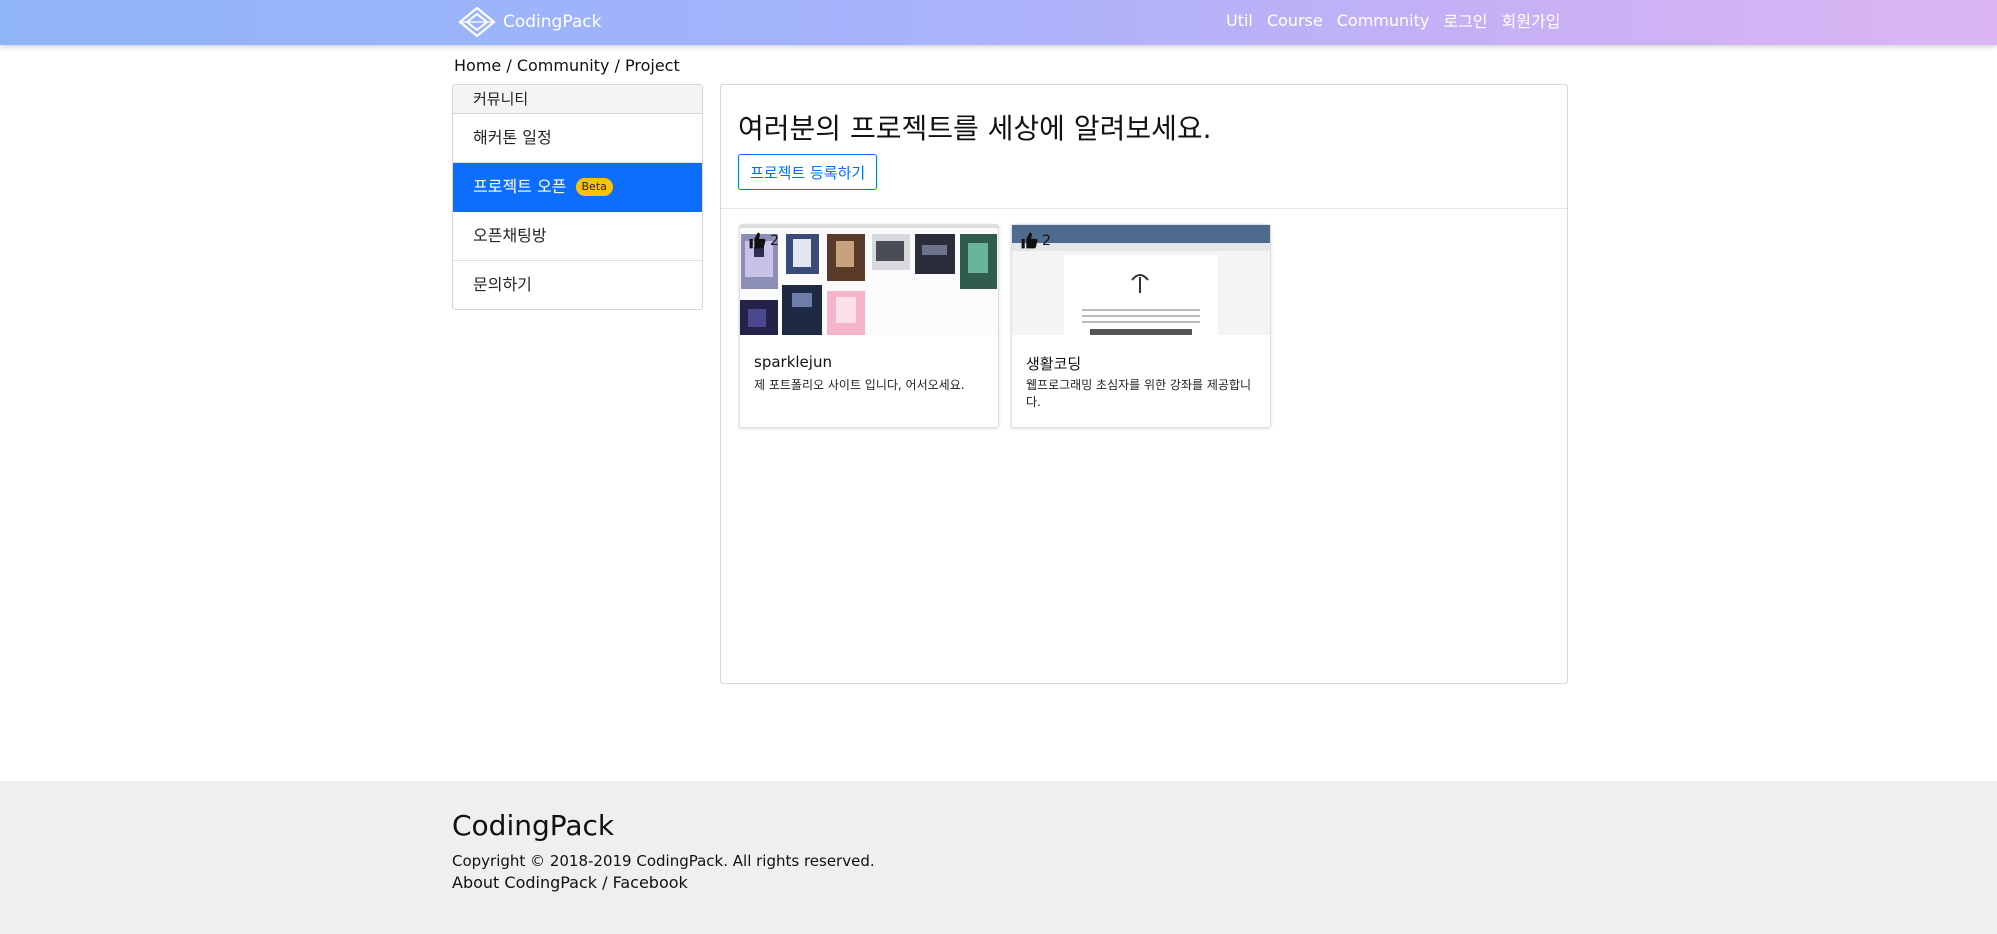  I want to click on project-card: 2 sparklejun 제 포트폴리오 사이트 입니다, 어서오세요., so click(869, 326).